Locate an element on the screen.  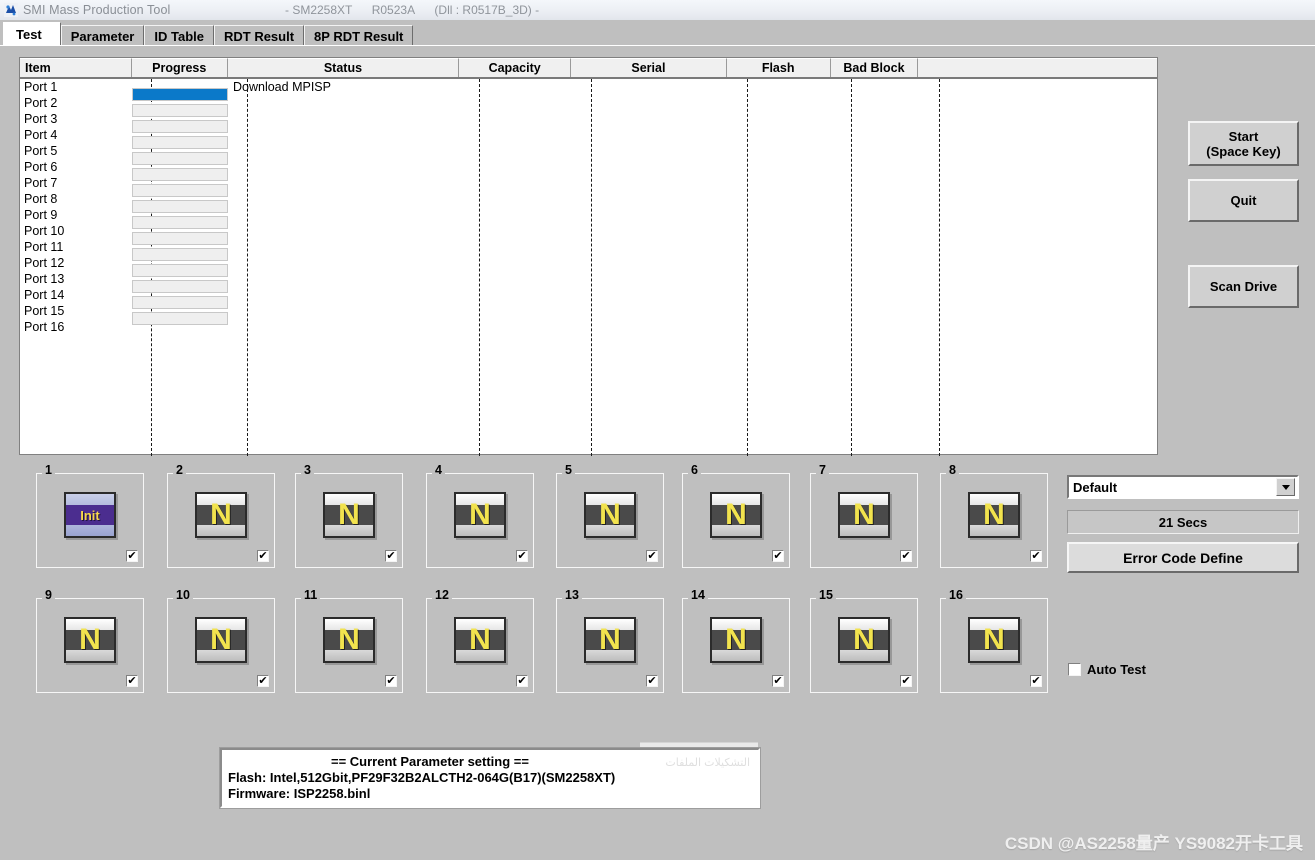
port-group-13: 13 N ✔ is located at coordinates (610, 641).